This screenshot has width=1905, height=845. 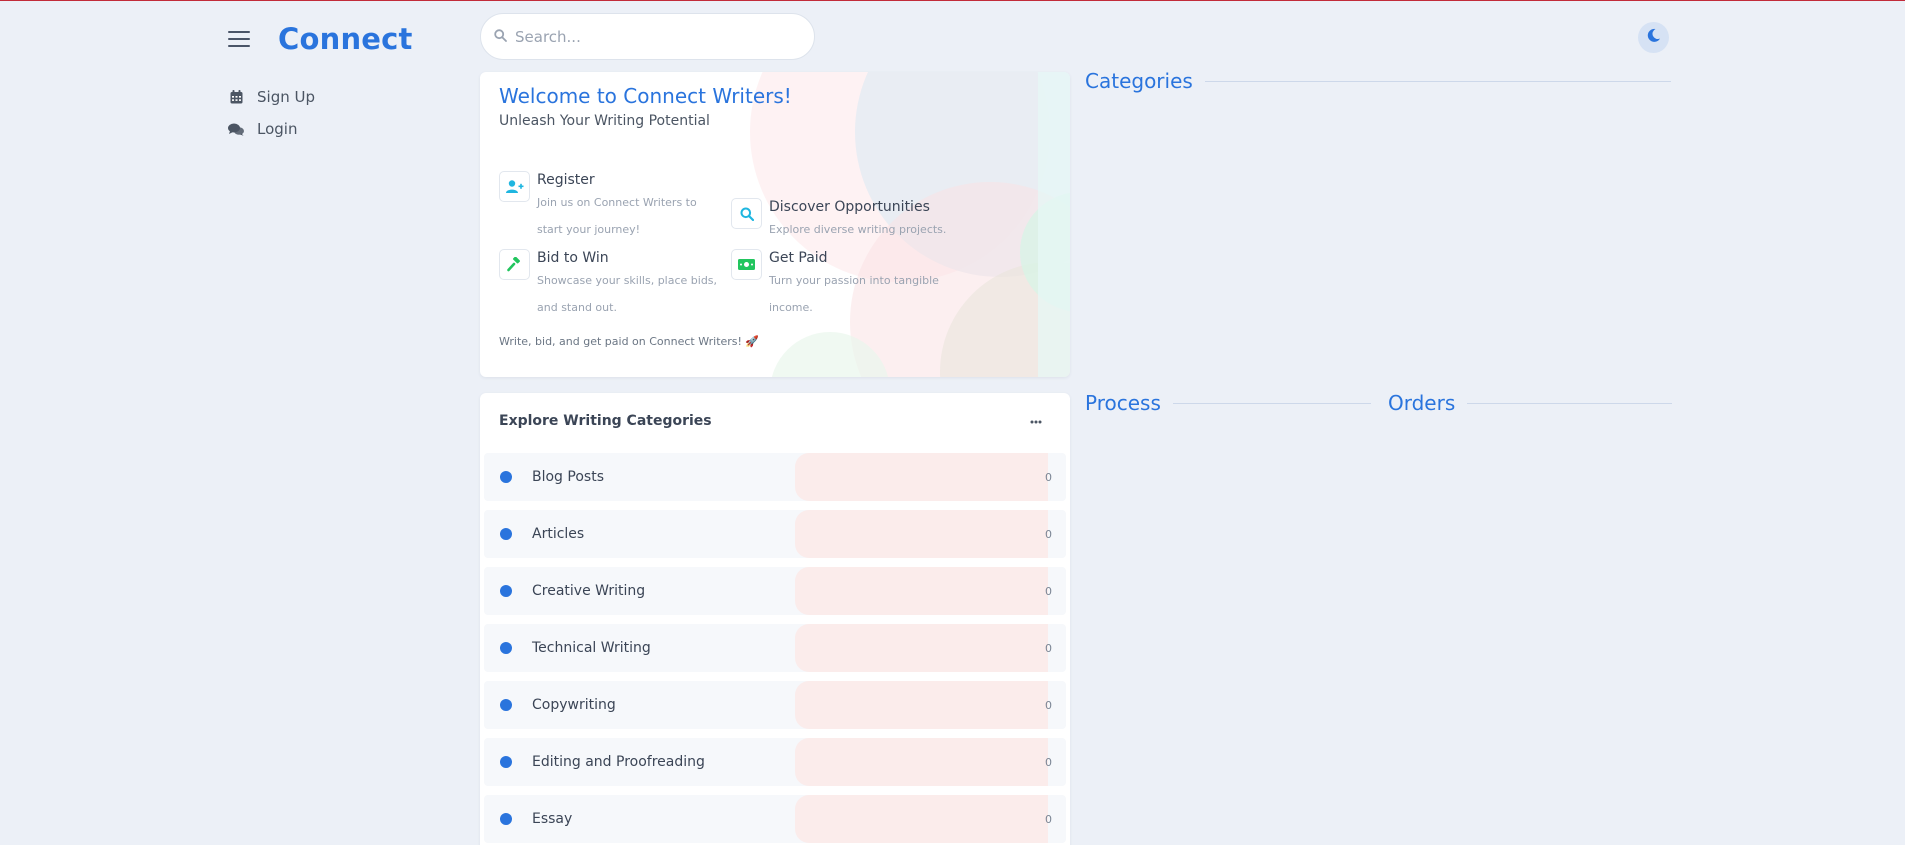 I want to click on feature-title: Get Paid, so click(x=798, y=258).